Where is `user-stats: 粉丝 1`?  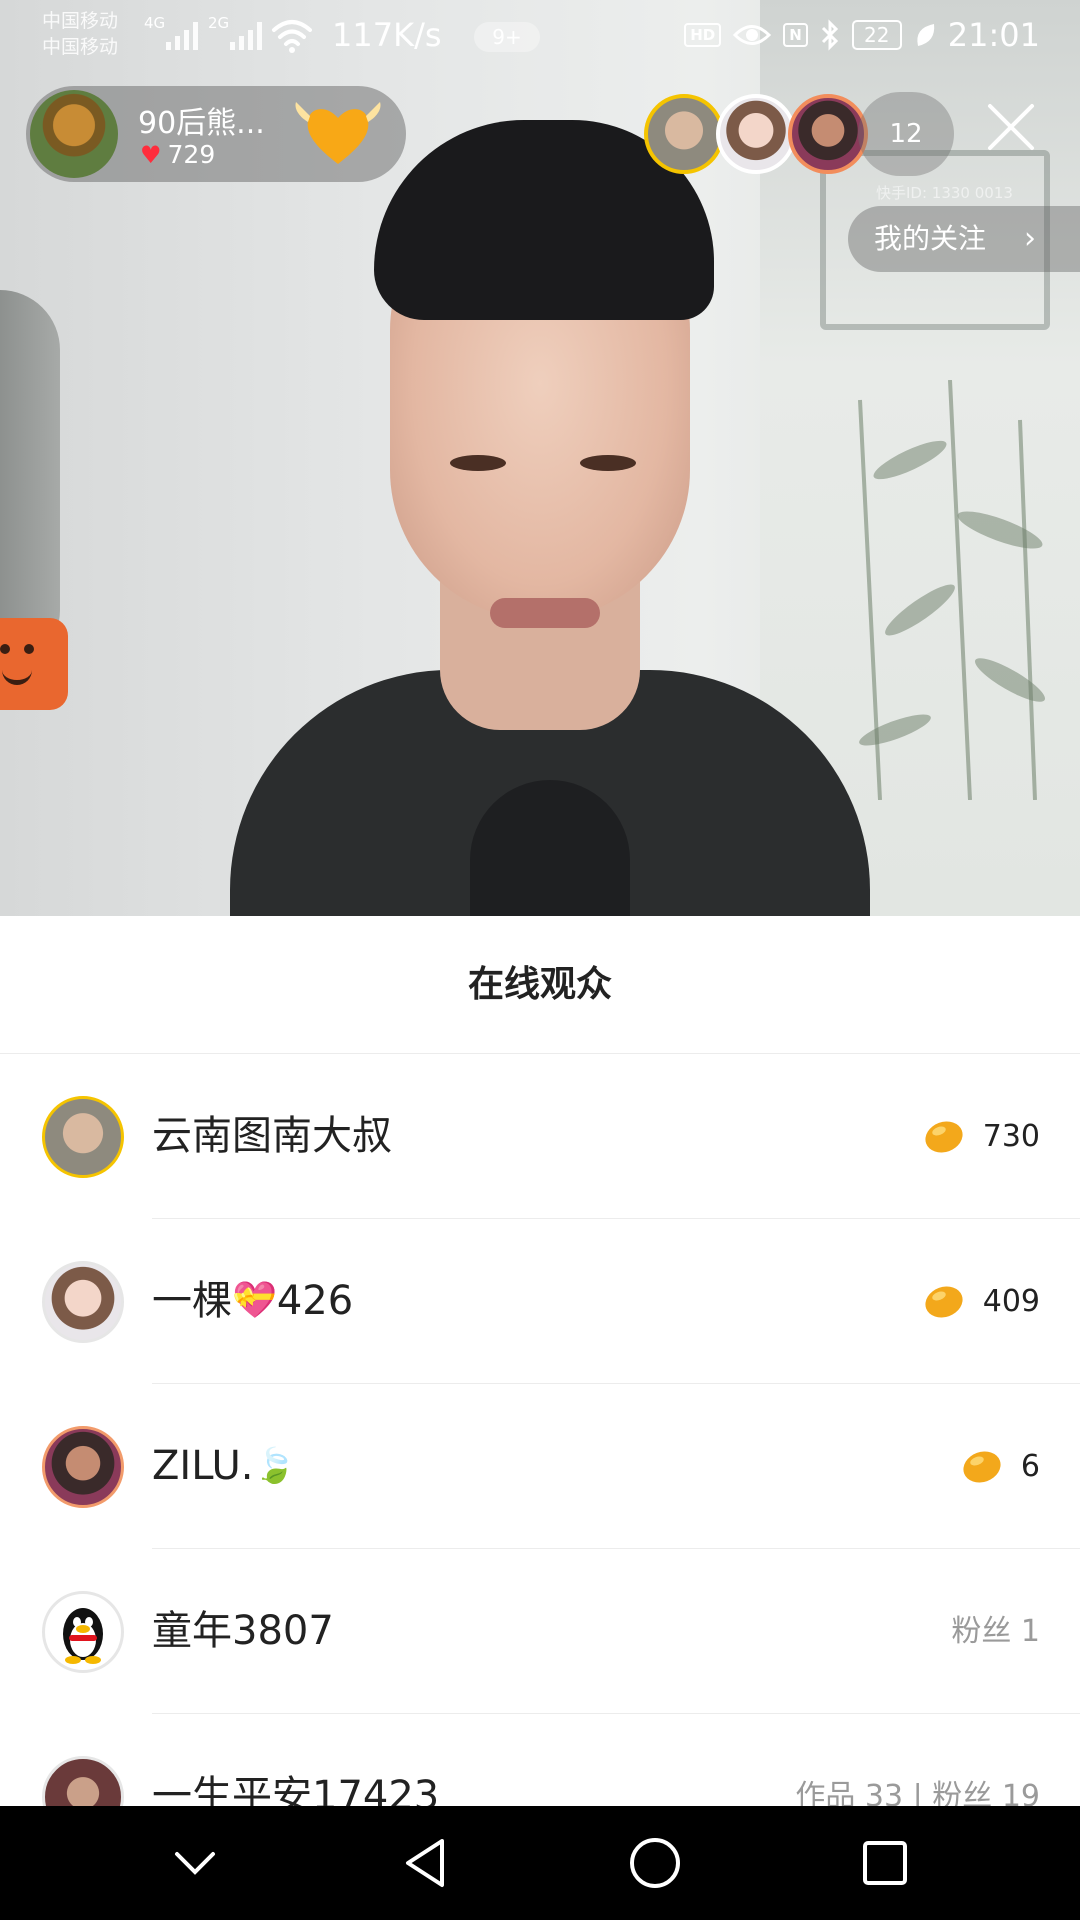 user-stats: 粉丝 1 is located at coordinates (995, 1632).